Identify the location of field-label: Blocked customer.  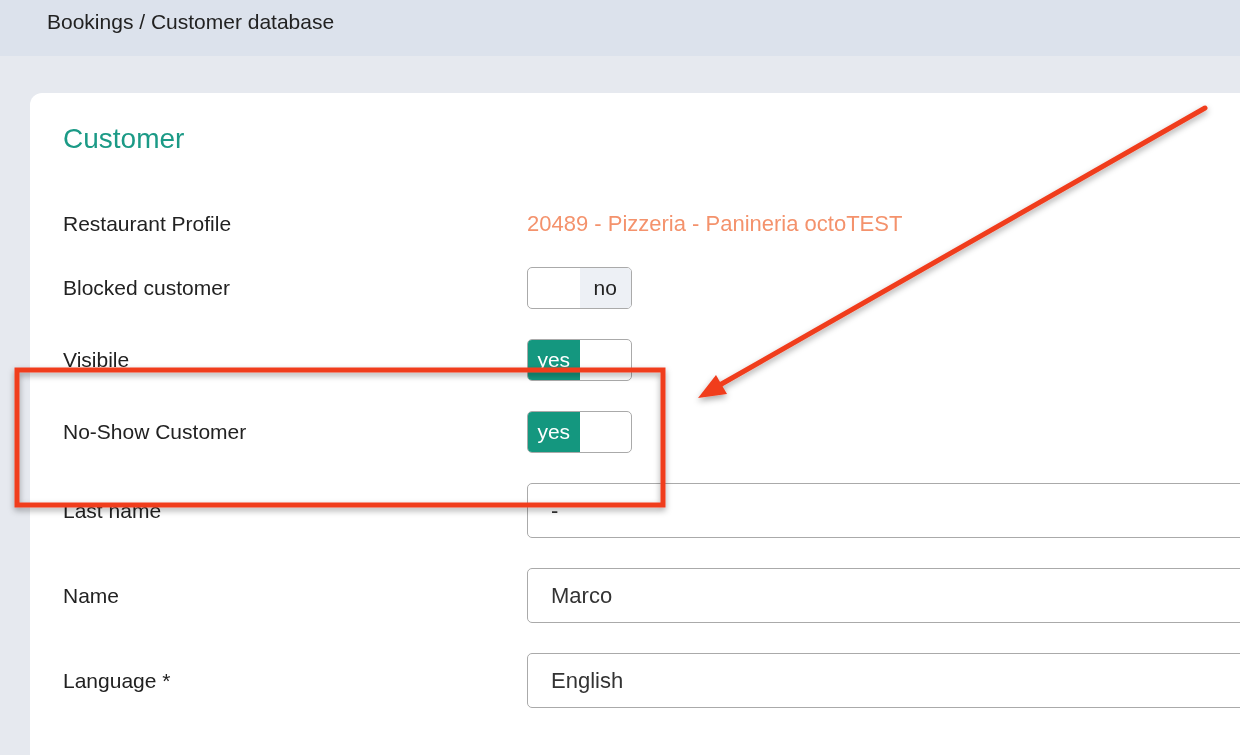
(147, 288).